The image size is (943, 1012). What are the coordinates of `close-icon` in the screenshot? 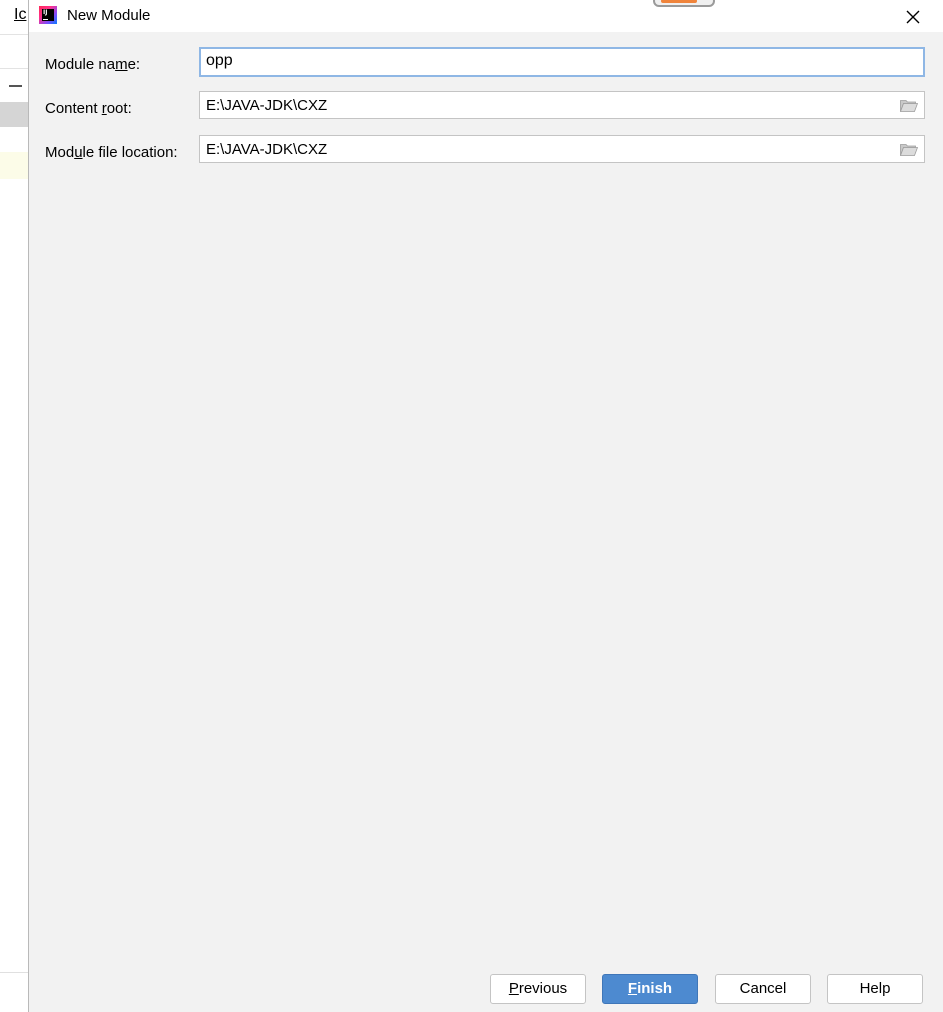 It's located at (913, 17).